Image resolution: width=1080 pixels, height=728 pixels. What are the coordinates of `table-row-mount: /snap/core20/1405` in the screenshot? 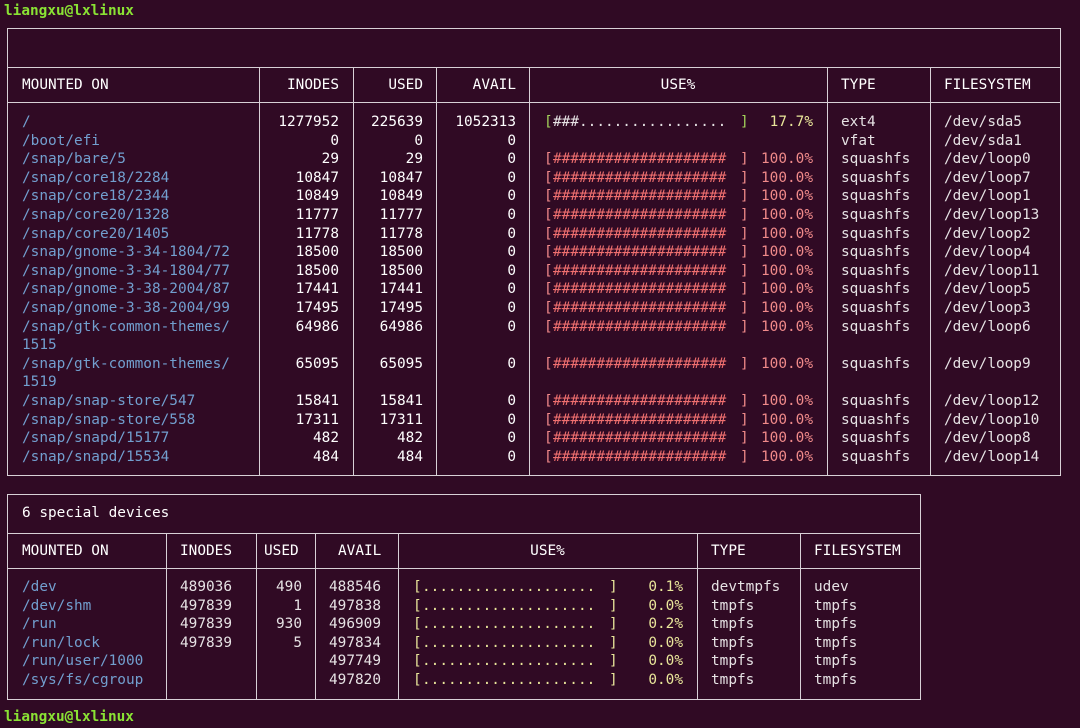 It's located at (96, 233).